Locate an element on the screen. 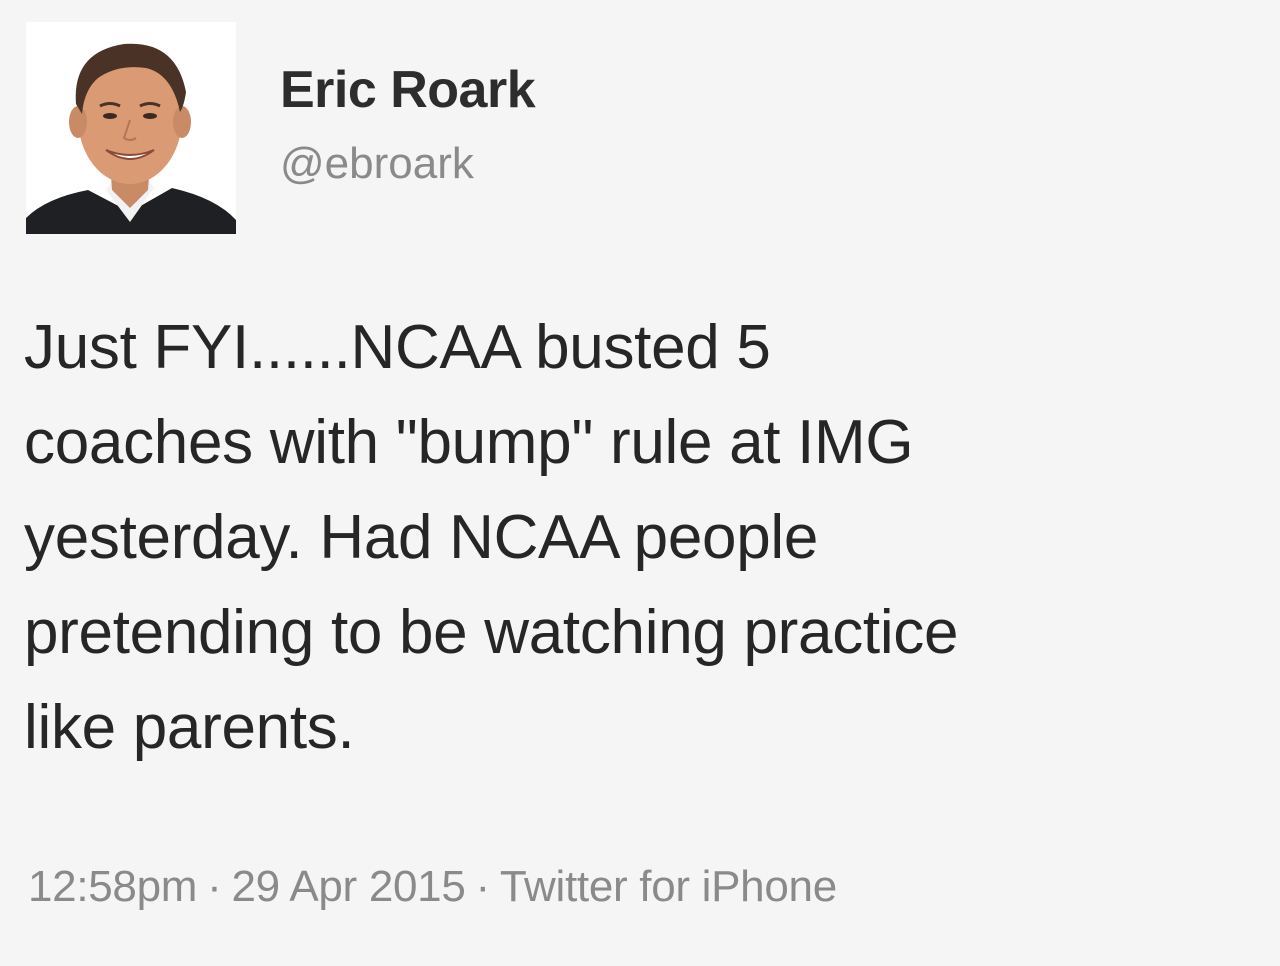 This screenshot has width=1280, height=966. author-name: Eric Roark is located at coordinates (408, 90).